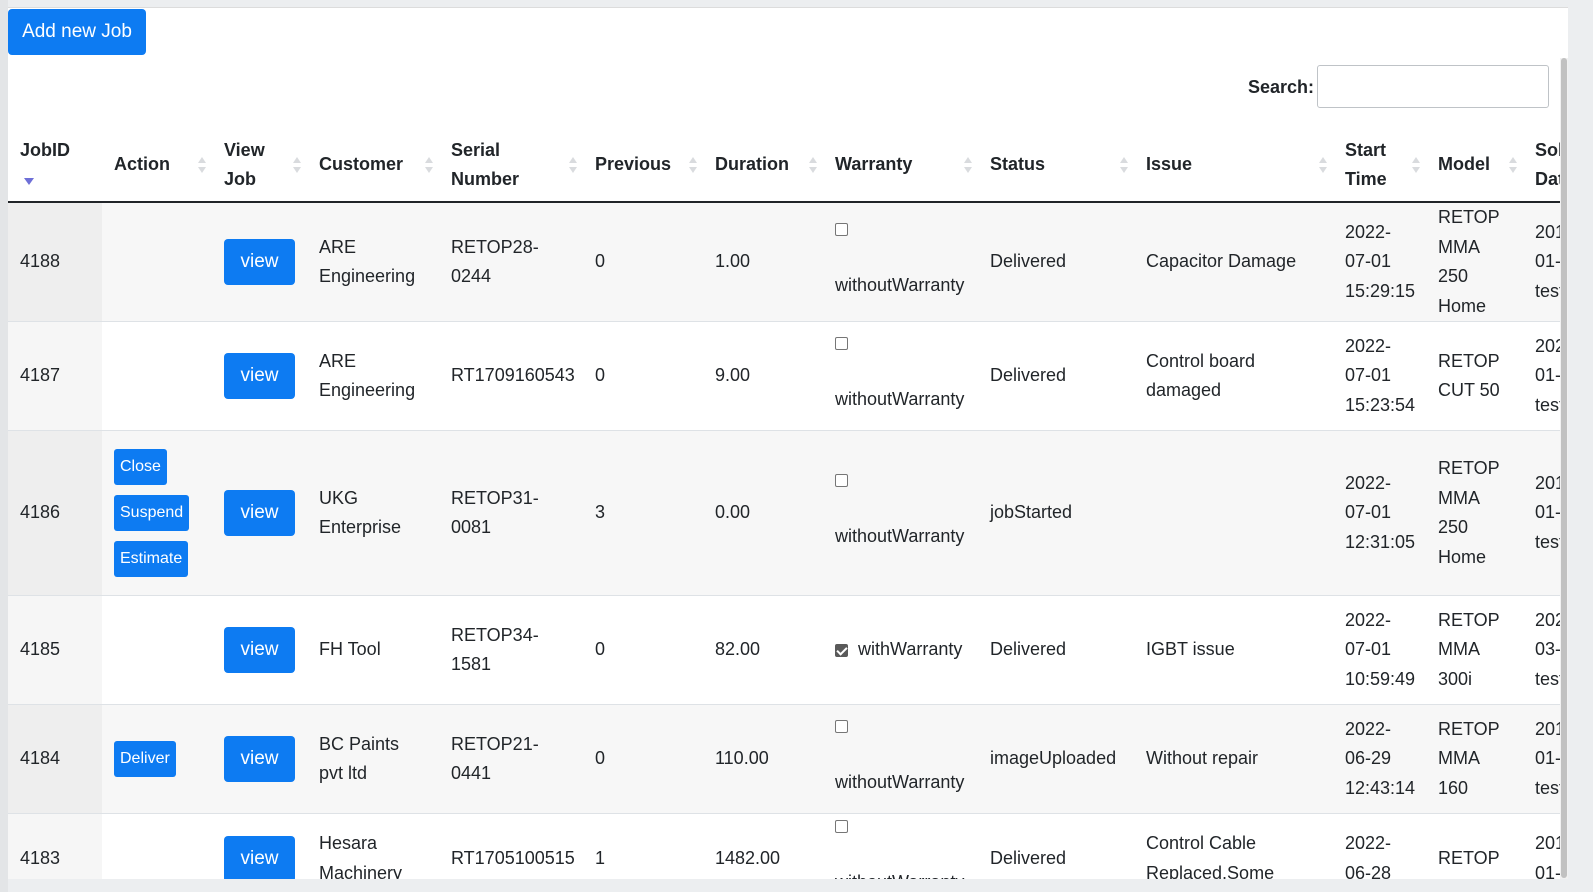  I want to click on column-header-jobid: JobID, so click(55, 165).